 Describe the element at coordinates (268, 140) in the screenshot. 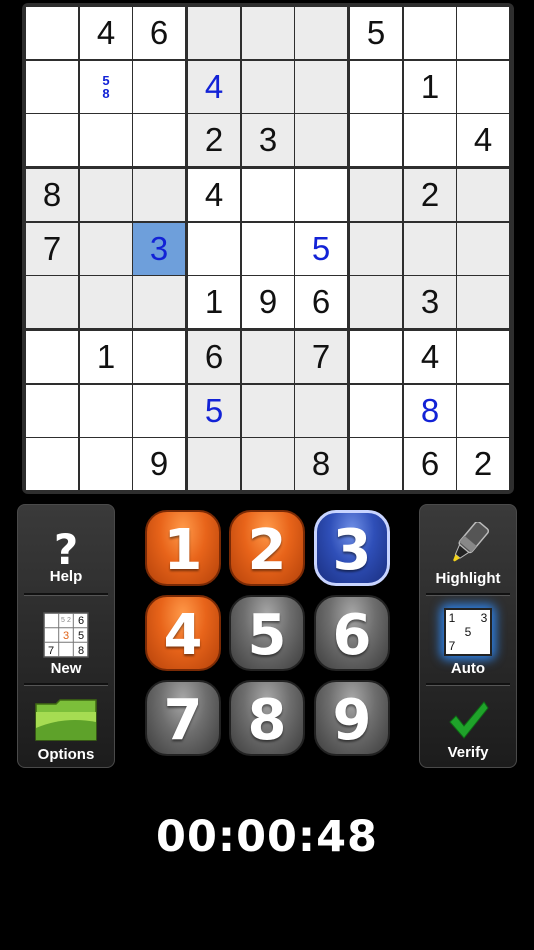

I see `sudoku-cell-r3c5: 3` at that location.